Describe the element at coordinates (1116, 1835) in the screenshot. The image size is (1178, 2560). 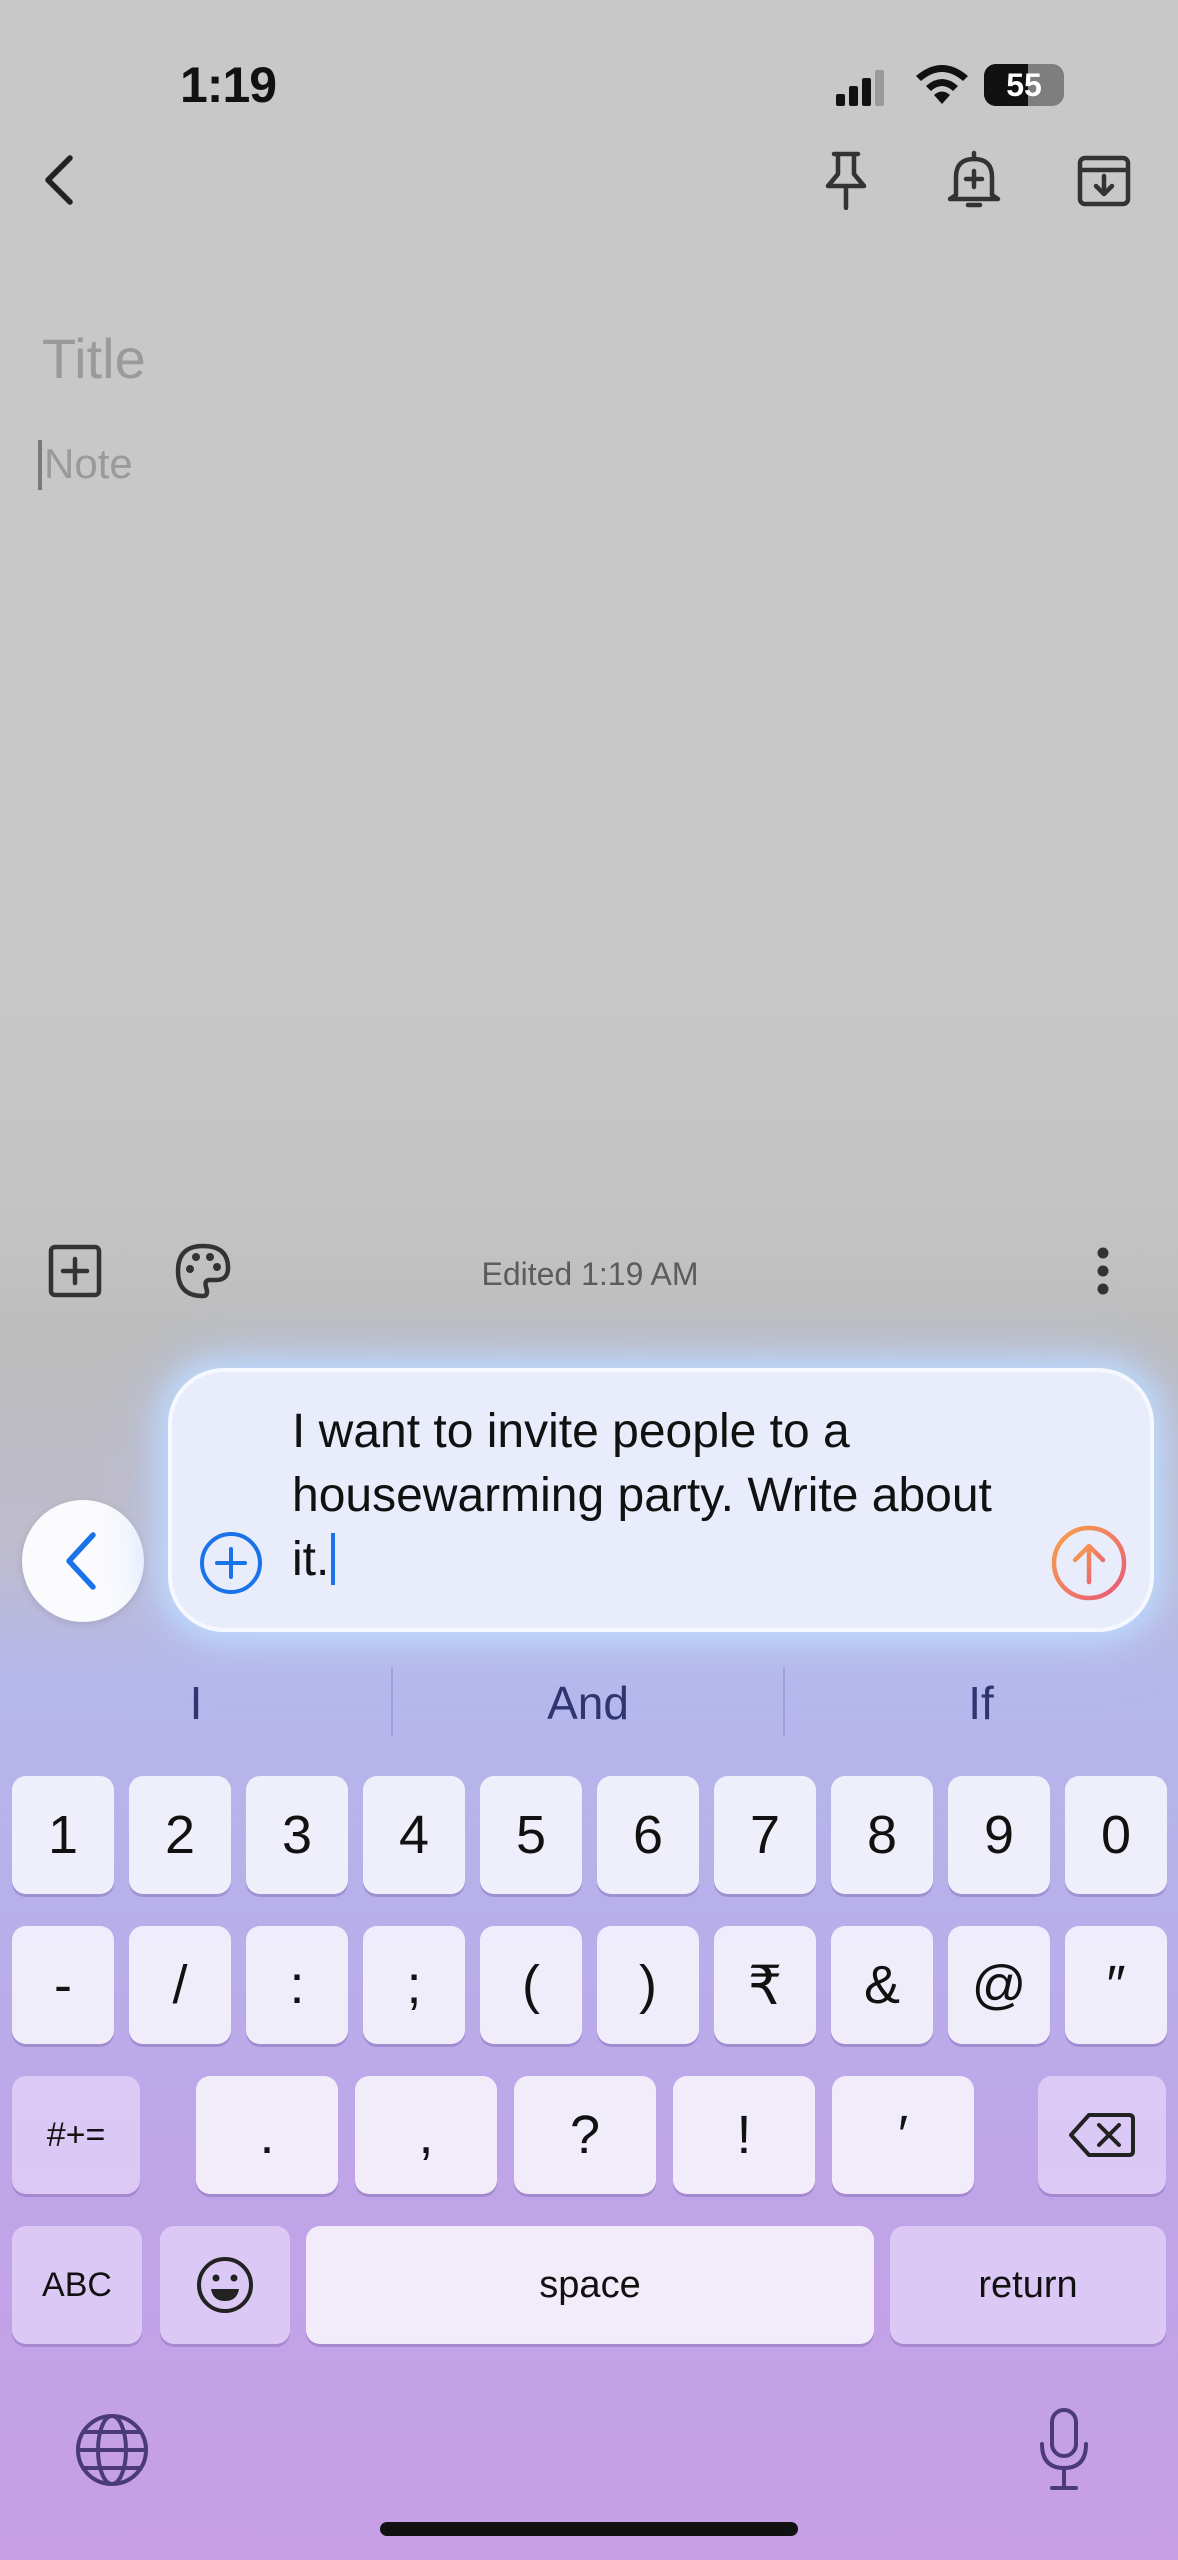
I see `key-0: 0` at that location.